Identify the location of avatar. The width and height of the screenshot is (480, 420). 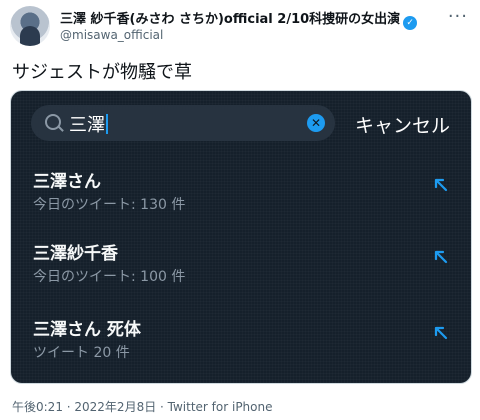
(30, 26).